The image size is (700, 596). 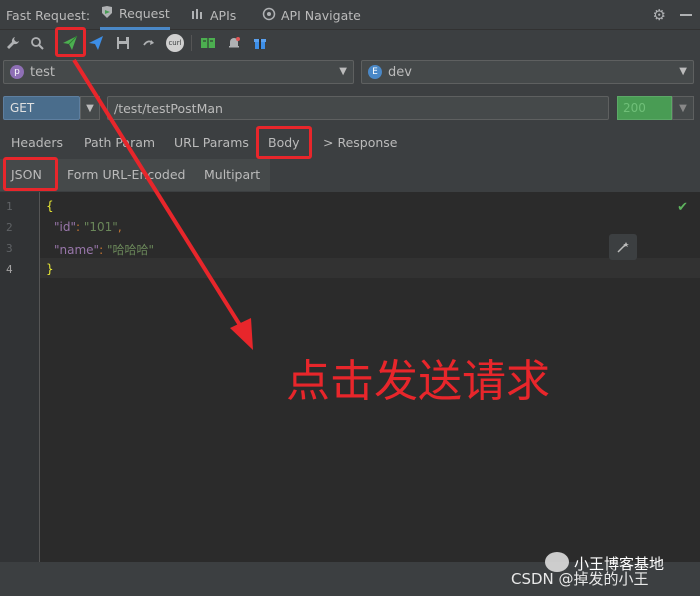 What do you see at coordinates (418, 381) in the screenshot?
I see `annotation-text: 点击发送请求` at bounding box center [418, 381].